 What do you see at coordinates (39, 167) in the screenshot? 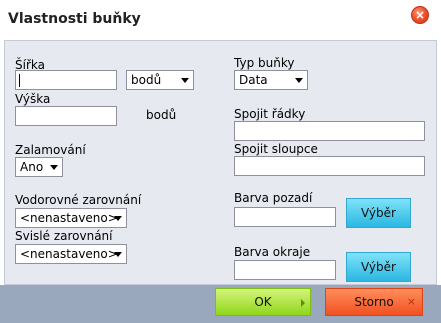
I see `wrap-select: Ano` at bounding box center [39, 167].